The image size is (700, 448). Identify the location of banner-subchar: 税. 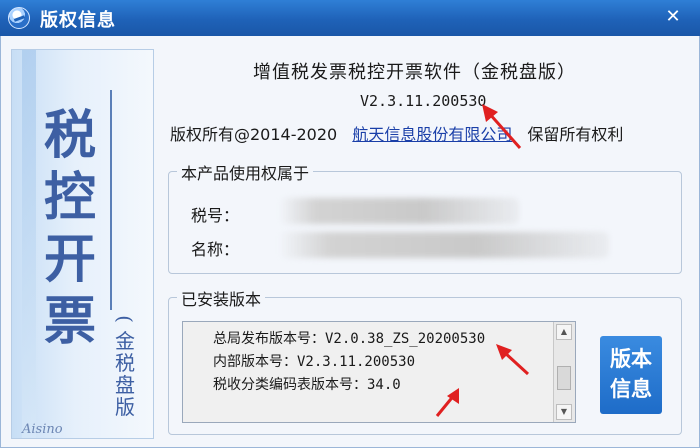
(125, 363).